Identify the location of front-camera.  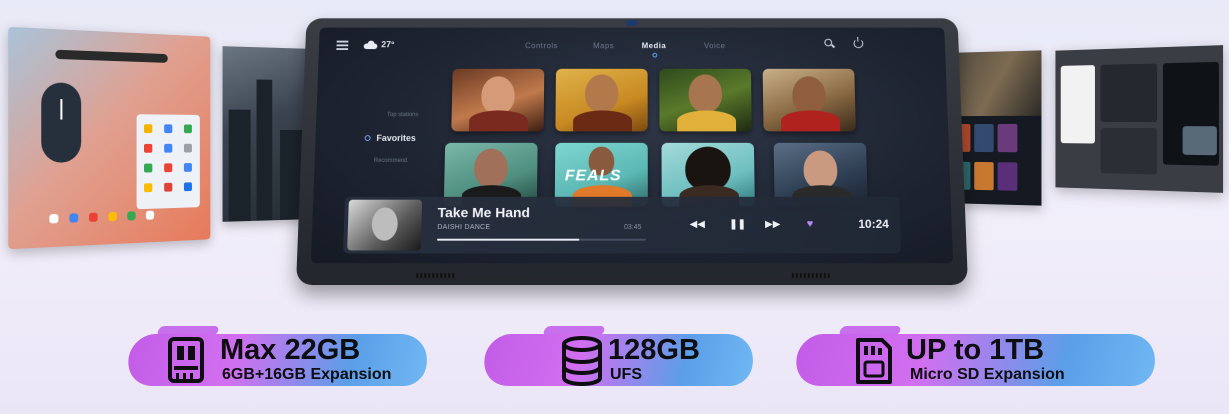
(632, 23).